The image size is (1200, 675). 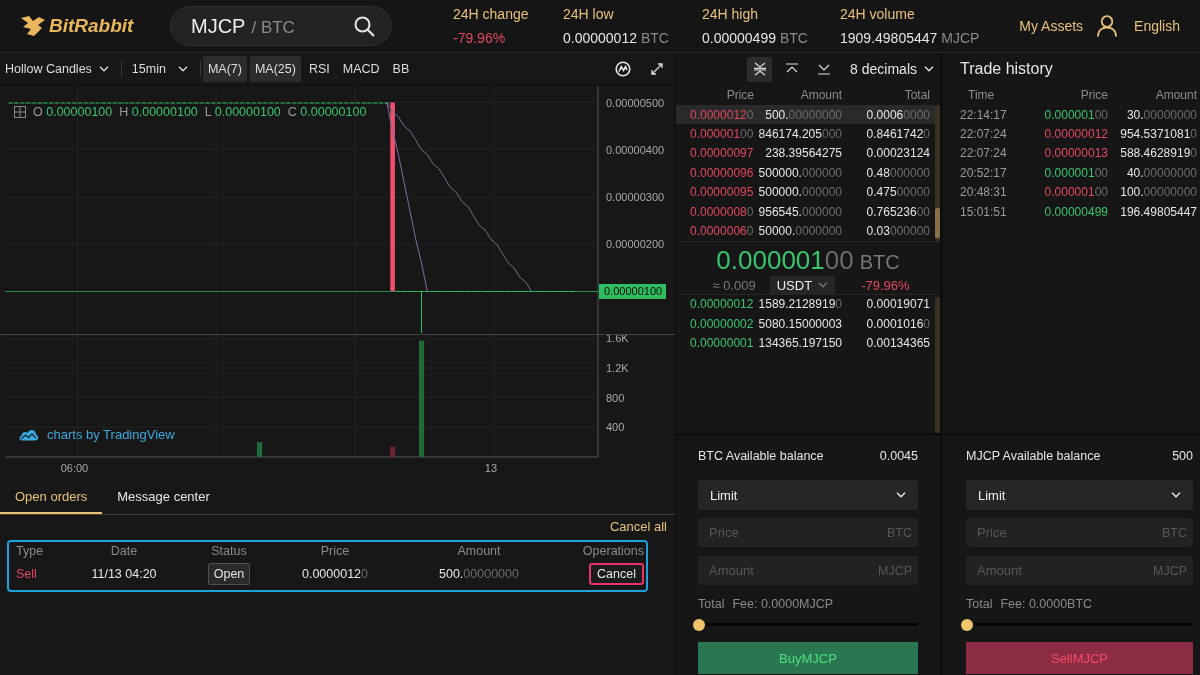 I want to click on axis-label: 1.6K, so click(x=617, y=340).